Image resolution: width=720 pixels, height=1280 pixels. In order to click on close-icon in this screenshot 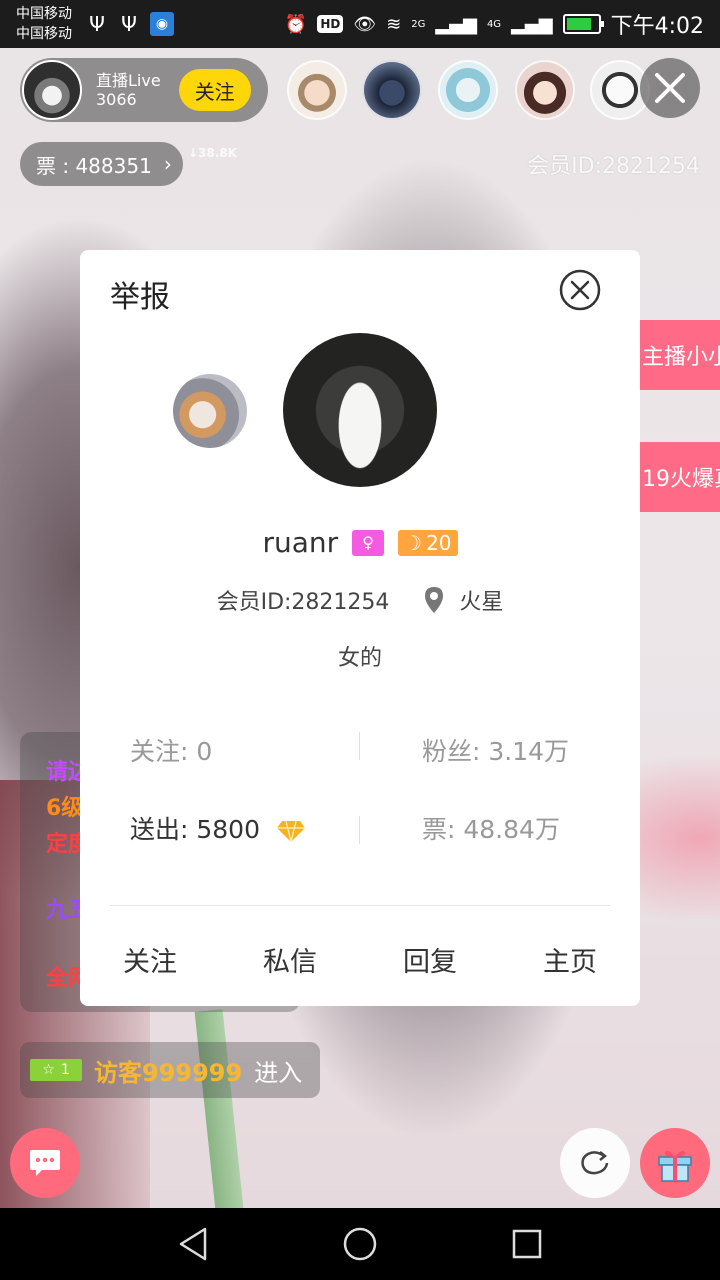, I will do `click(670, 88)`.